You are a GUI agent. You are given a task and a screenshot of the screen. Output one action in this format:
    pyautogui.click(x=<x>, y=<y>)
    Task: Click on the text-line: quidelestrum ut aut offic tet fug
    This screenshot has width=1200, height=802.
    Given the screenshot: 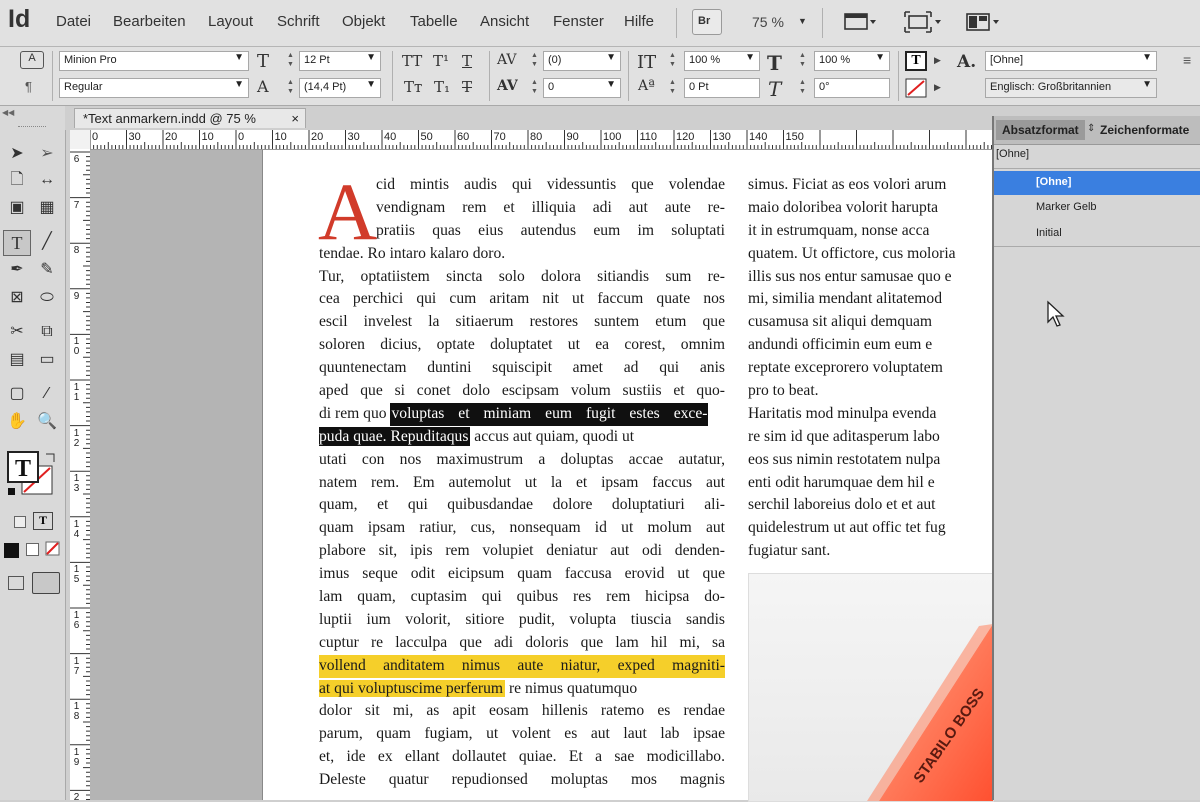 What is the action you would take?
    pyautogui.click(x=870, y=528)
    